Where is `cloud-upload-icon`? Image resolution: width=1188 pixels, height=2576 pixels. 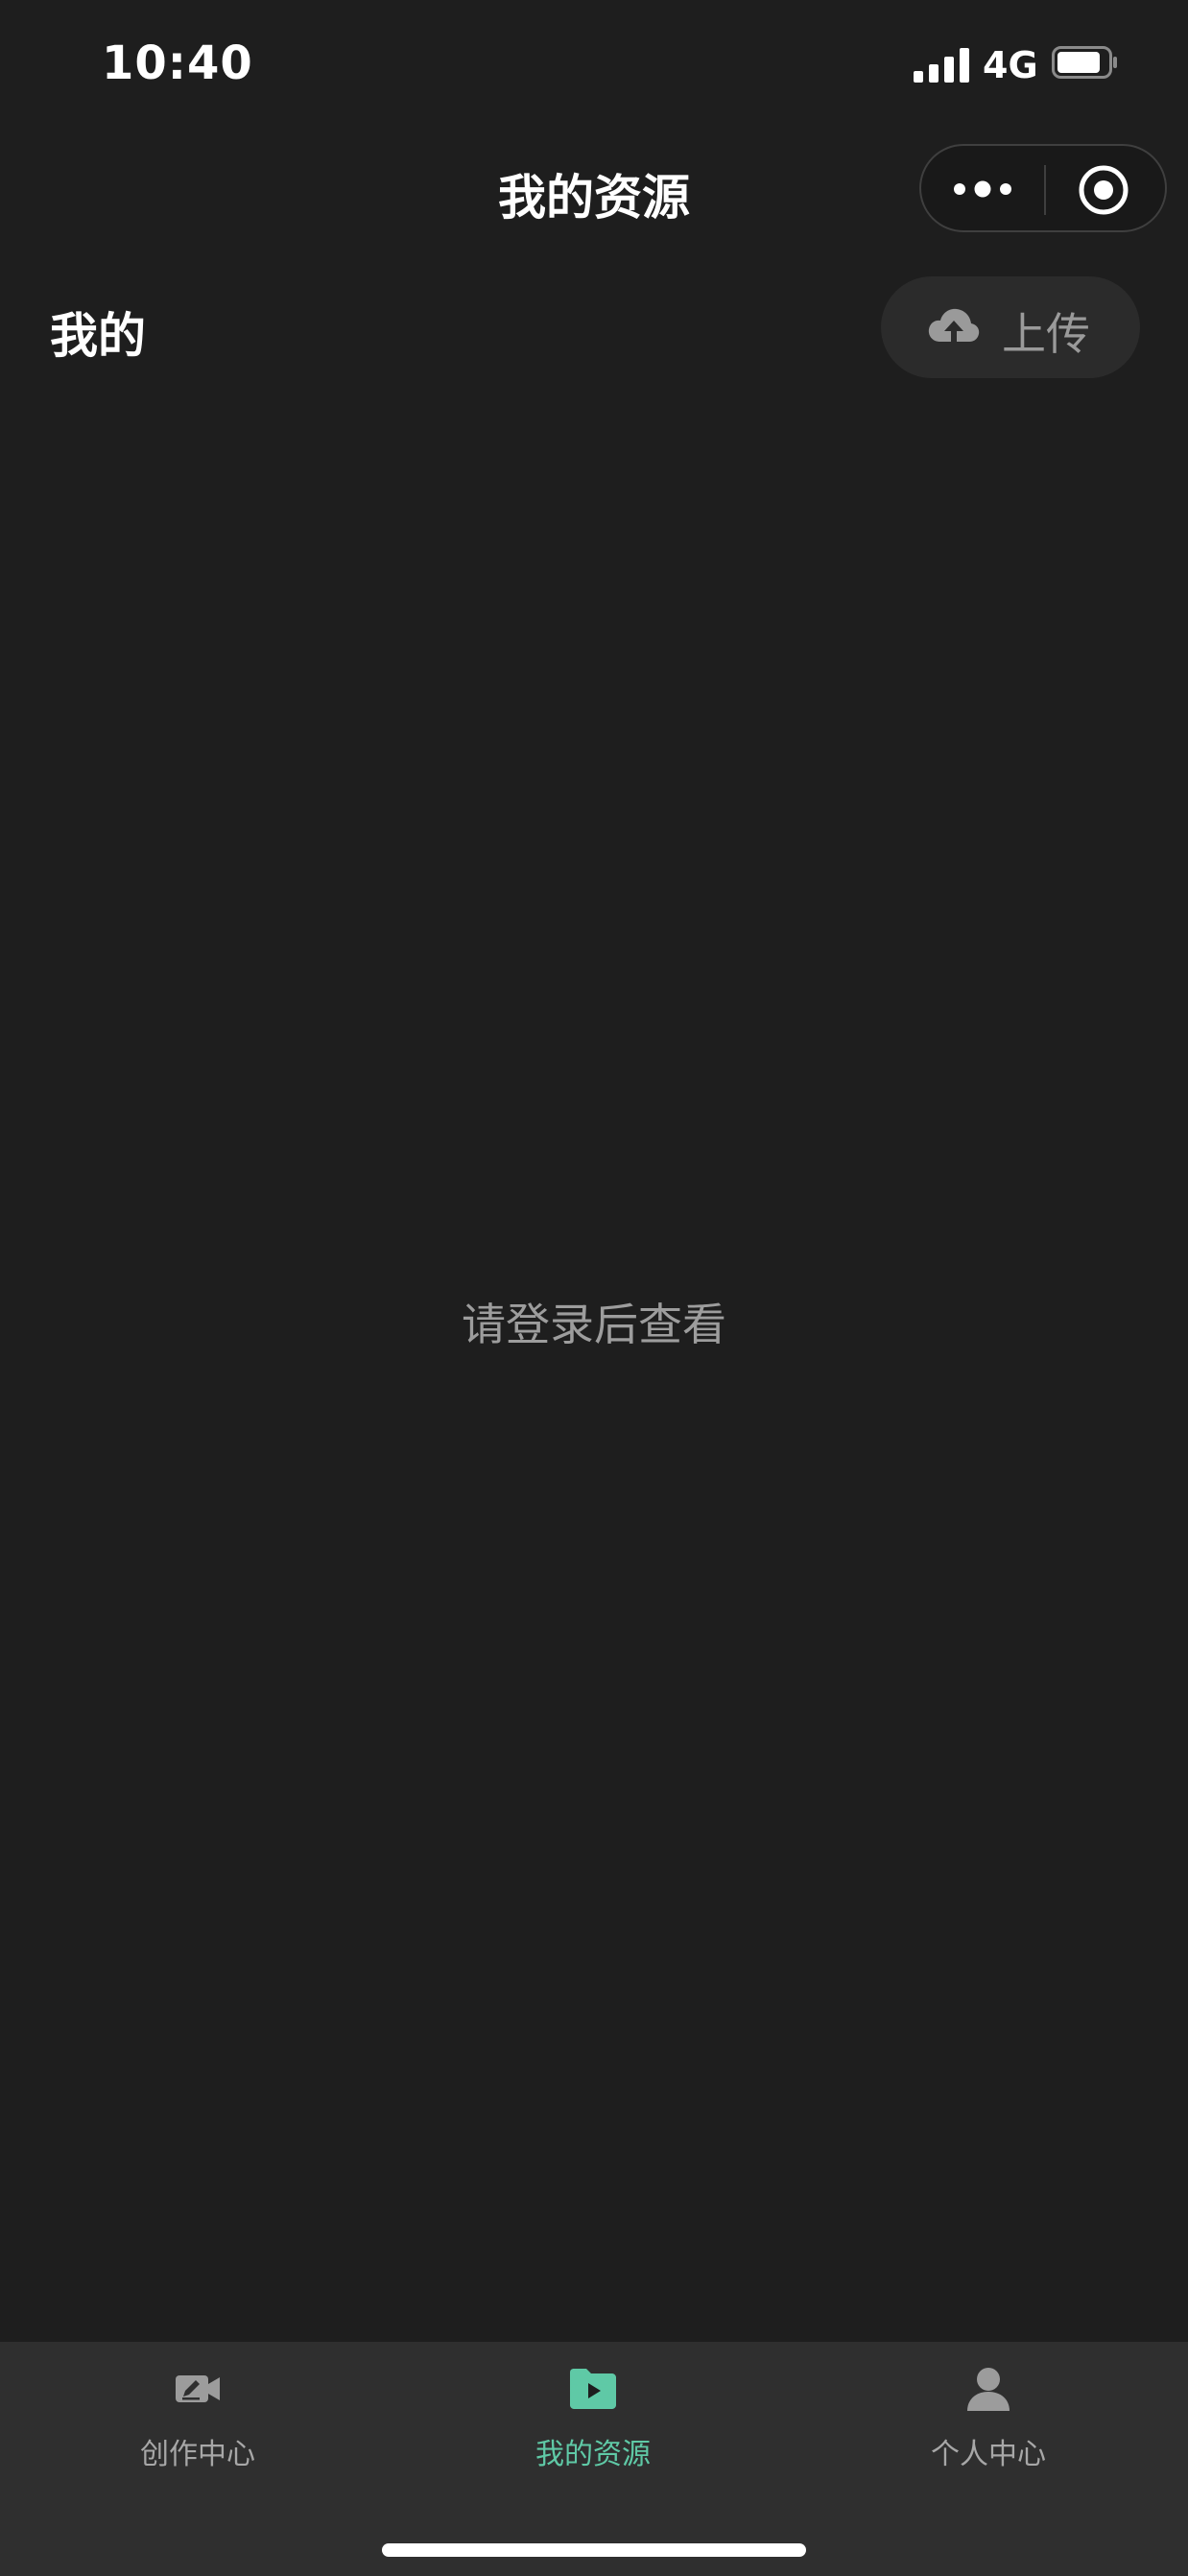
cloud-upload-icon is located at coordinates (954, 326).